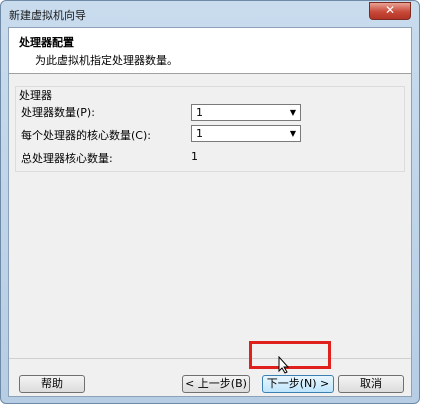  What do you see at coordinates (199, 112) in the screenshot?
I see `processor-count-value: 1` at bounding box center [199, 112].